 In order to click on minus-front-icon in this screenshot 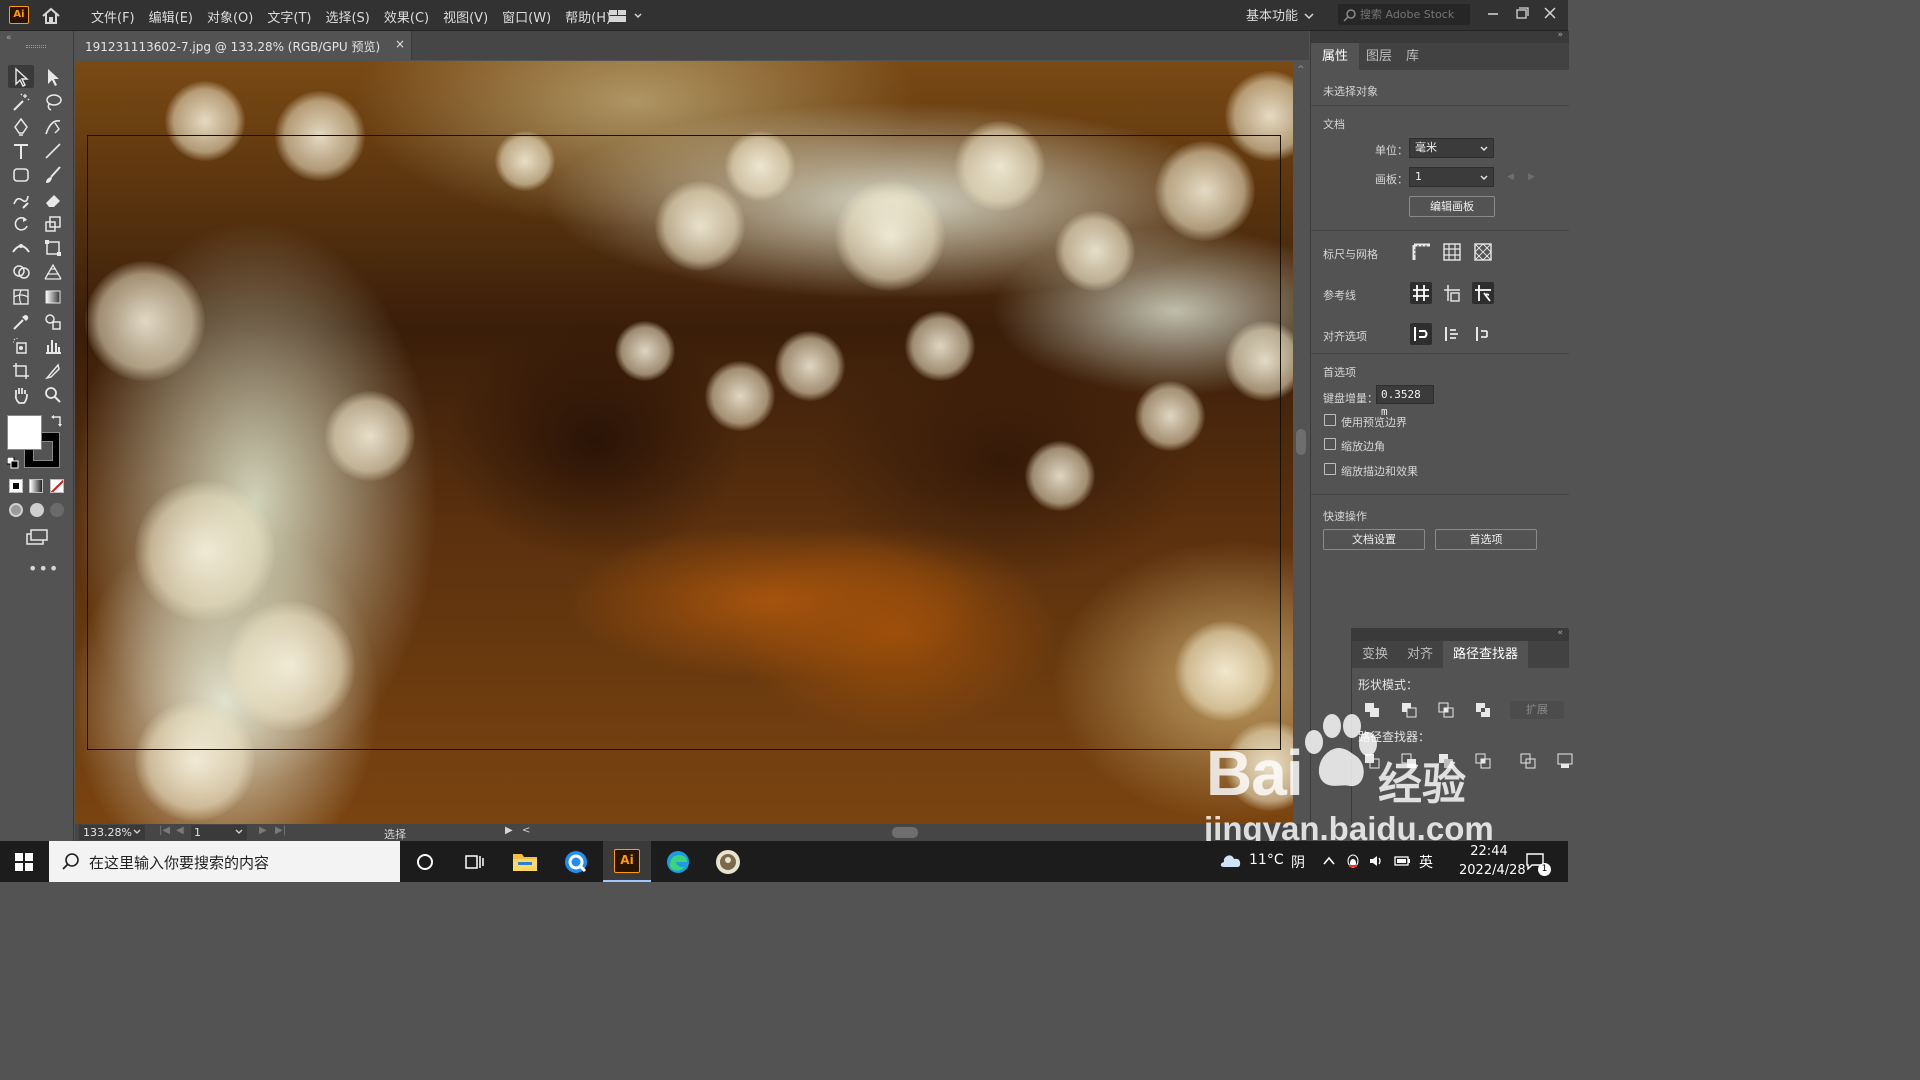, I will do `click(1409, 710)`.